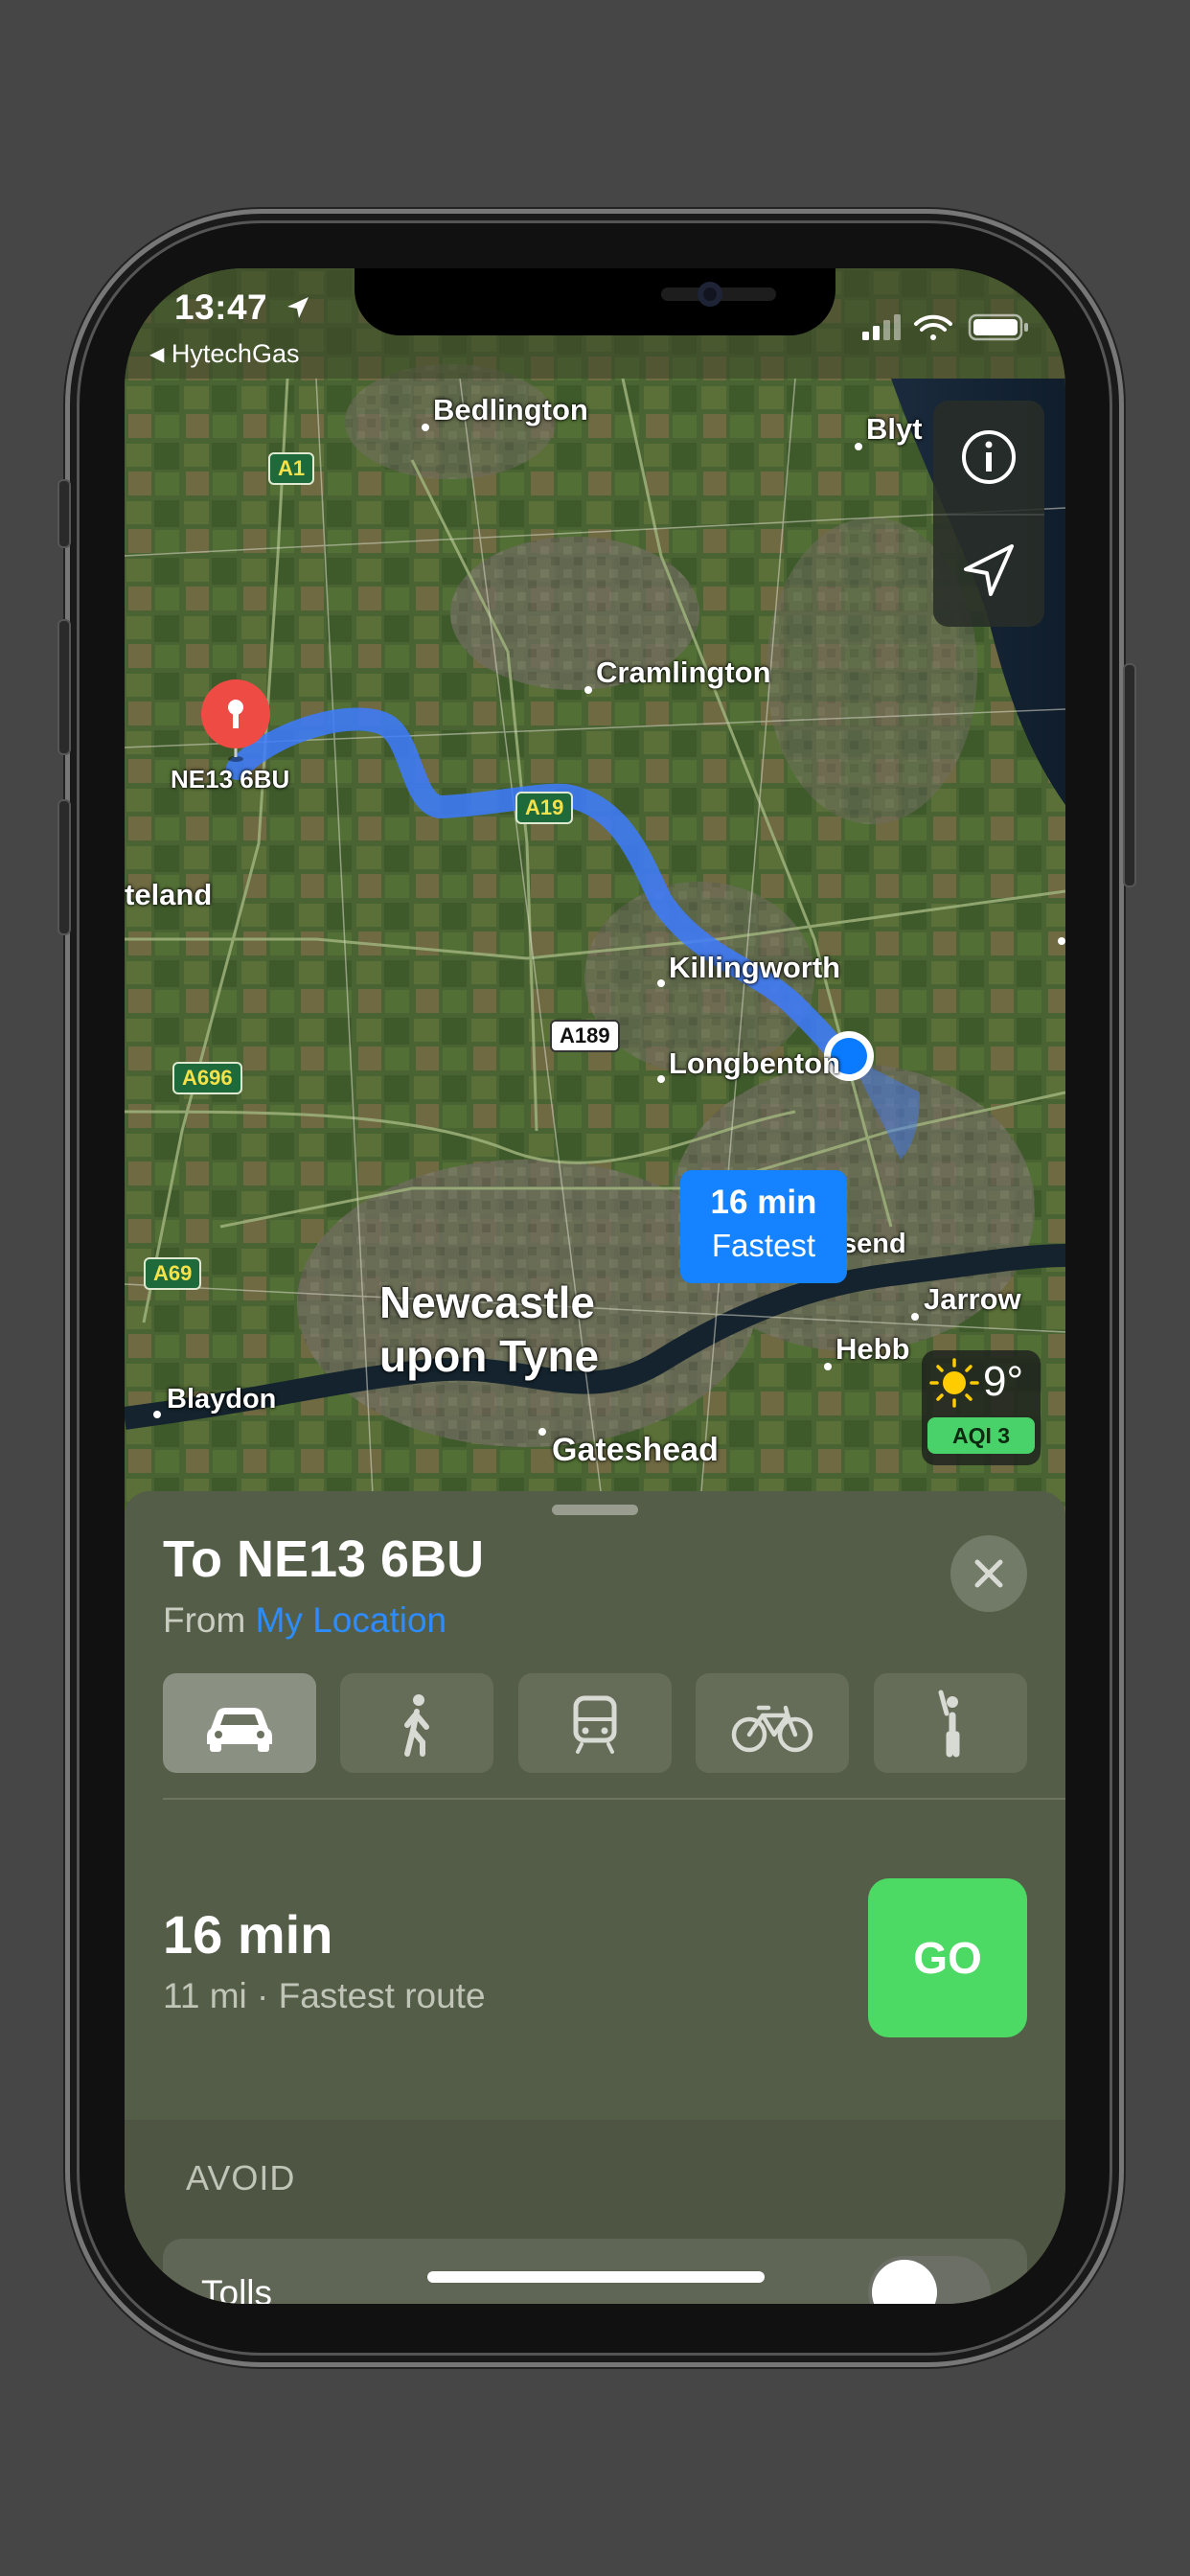  Describe the element at coordinates (64, 513) in the screenshot. I see `mute-switch` at that location.